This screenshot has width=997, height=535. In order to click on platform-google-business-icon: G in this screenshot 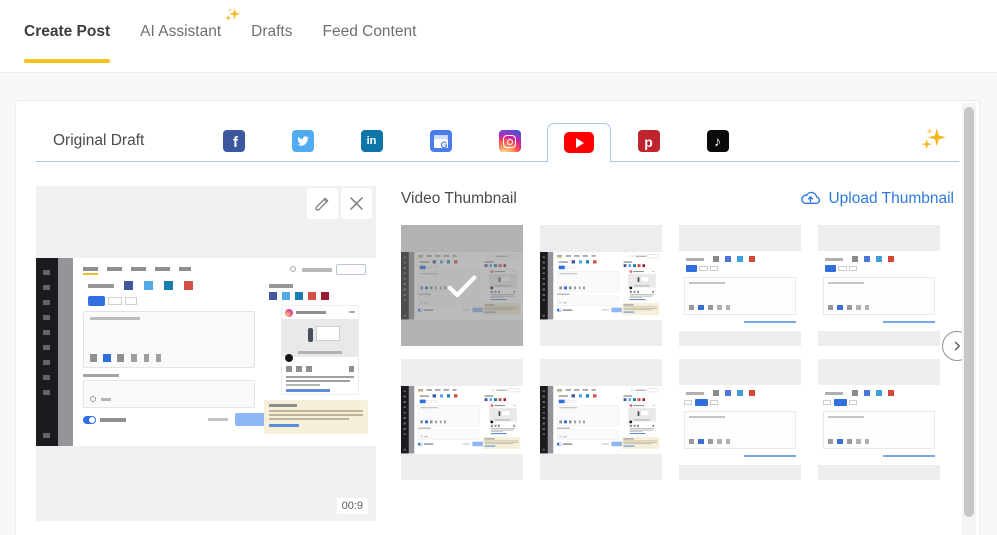, I will do `click(440, 141)`.